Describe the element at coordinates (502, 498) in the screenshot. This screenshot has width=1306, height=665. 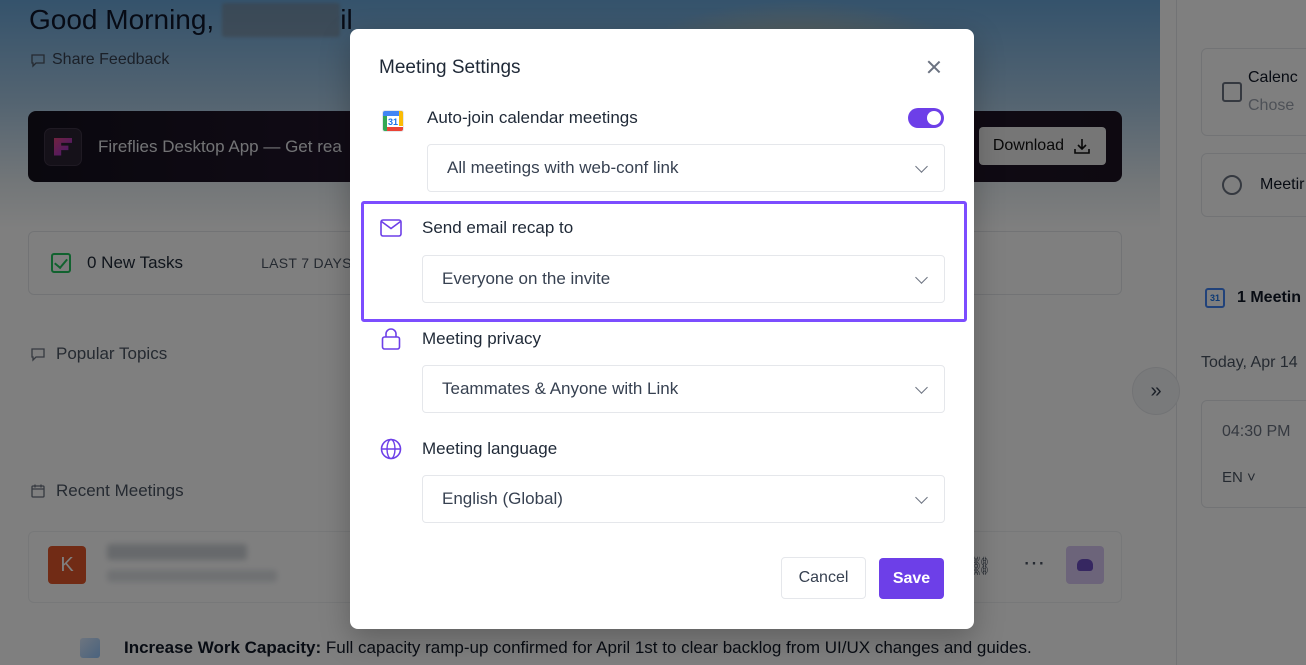
I see `language-value: English (Global)` at that location.